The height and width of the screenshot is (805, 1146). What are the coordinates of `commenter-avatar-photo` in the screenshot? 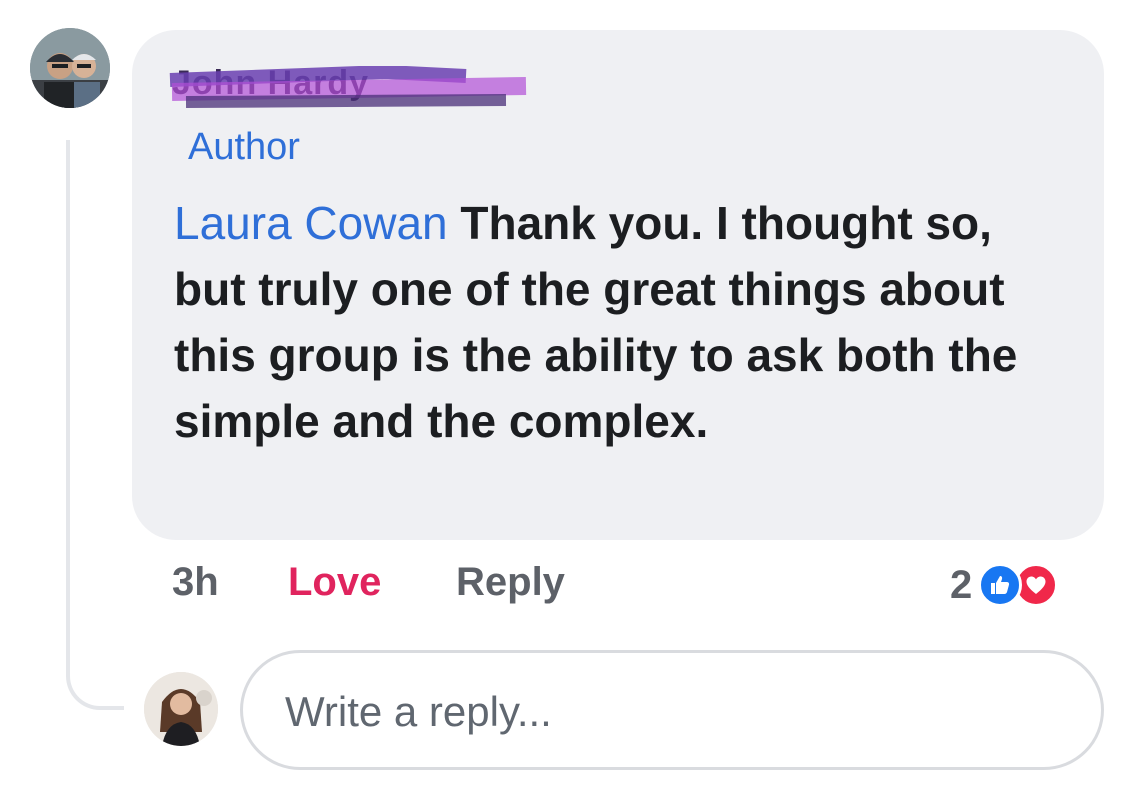 It's located at (70, 68).